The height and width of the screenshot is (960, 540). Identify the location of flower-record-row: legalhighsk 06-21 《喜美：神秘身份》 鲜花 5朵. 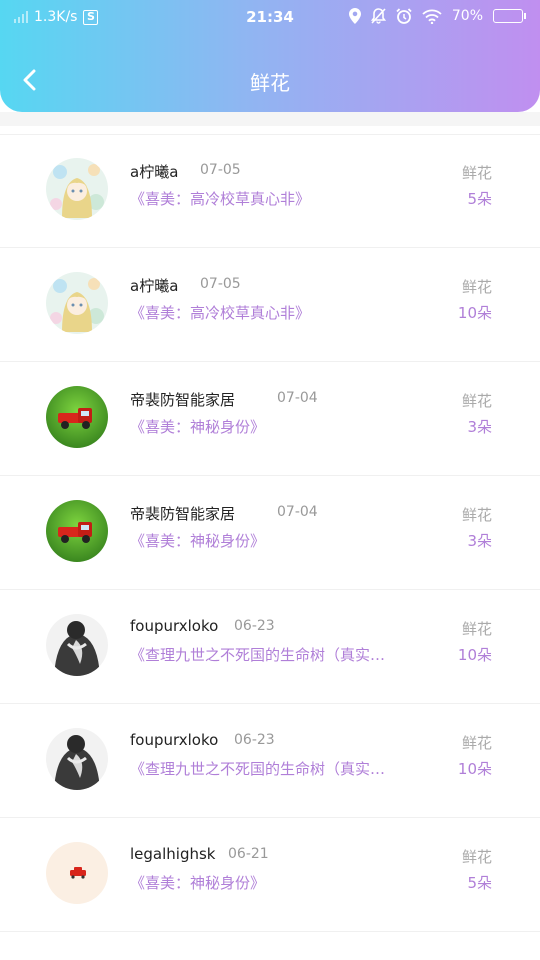
(270, 875).